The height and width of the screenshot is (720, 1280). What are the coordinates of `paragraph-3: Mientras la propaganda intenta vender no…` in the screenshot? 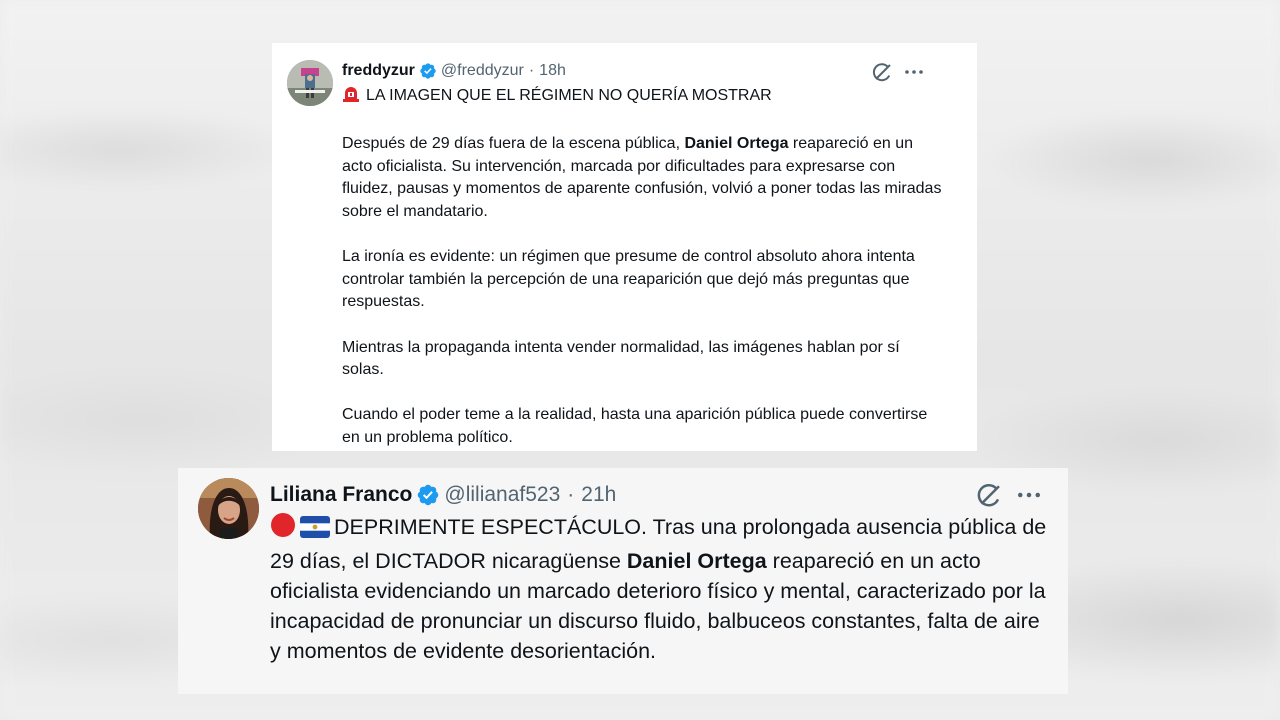 It's located at (621, 358).